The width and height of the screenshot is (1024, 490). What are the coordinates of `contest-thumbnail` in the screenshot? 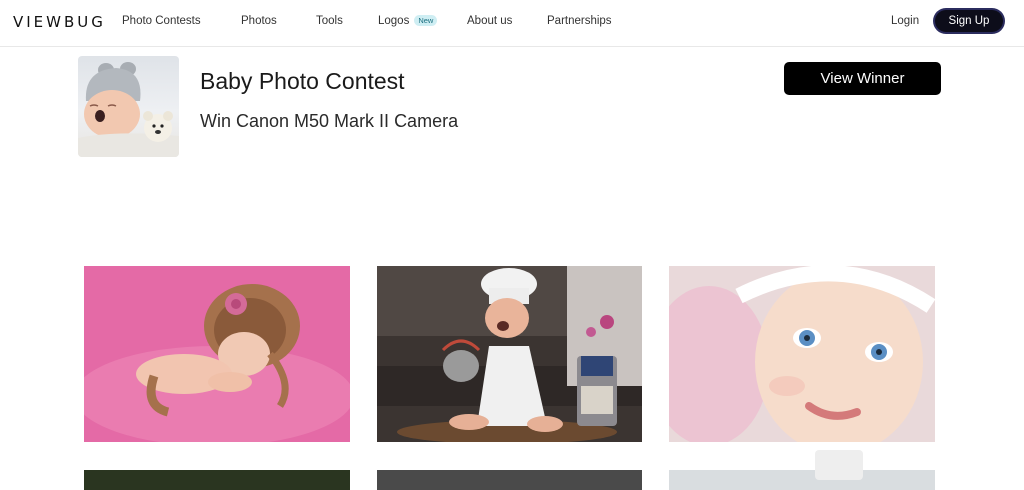 It's located at (128, 106).